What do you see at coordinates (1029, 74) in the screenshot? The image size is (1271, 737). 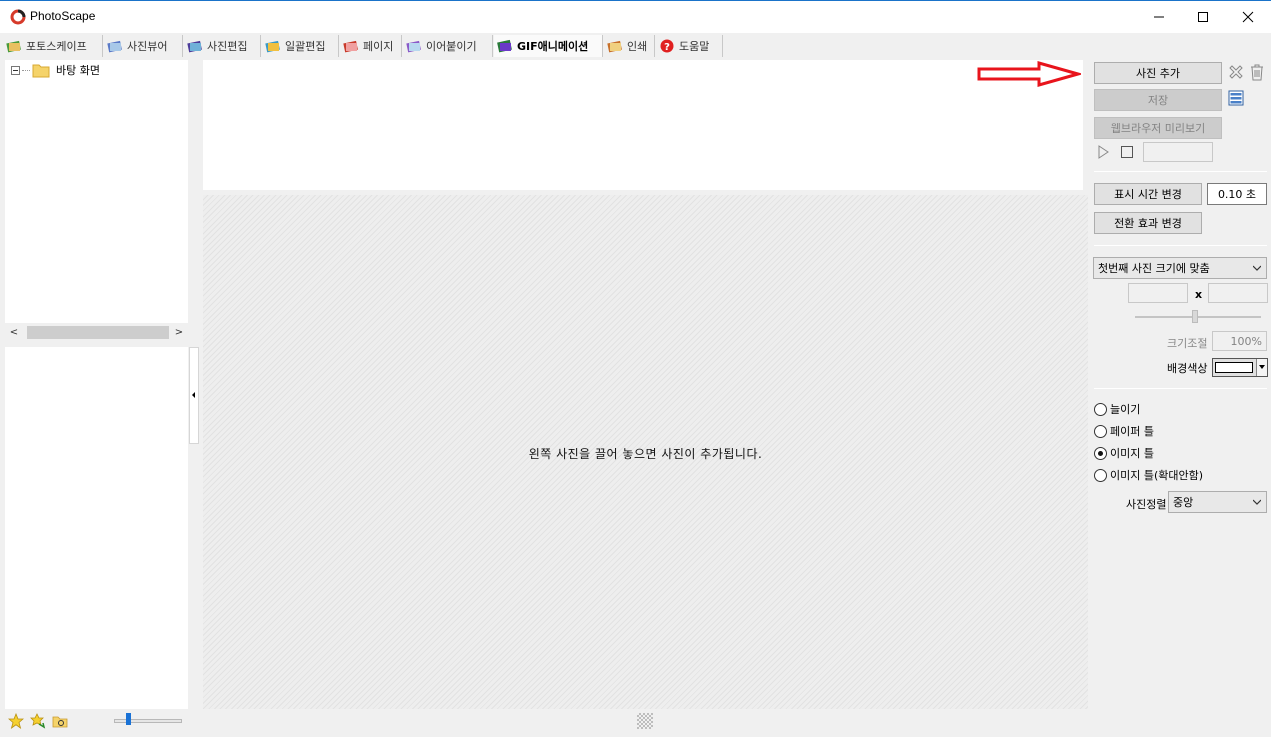 I see `annotation-arrow-icon` at bounding box center [1029, 74].